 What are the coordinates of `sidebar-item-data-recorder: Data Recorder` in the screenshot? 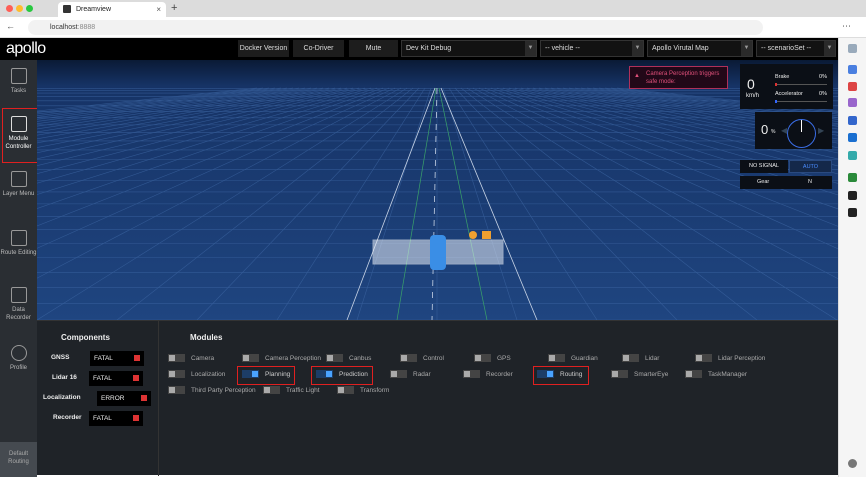 It's located at (18, 304).